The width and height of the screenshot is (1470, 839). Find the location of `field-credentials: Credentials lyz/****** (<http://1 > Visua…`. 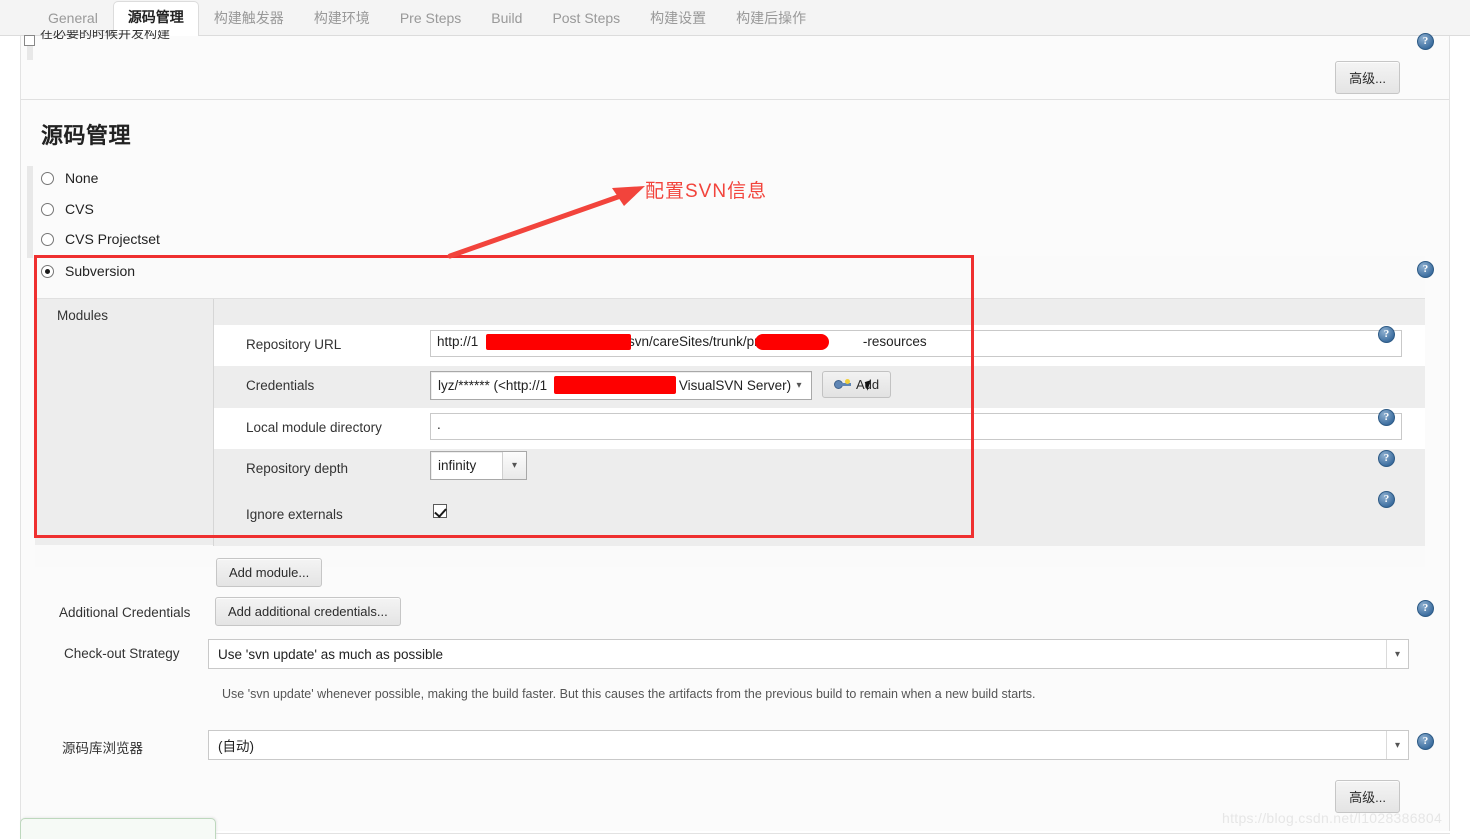

field-credentials: Credentials lyz/****** (<http://1 > Visua… is located at coordinates (819, 387).